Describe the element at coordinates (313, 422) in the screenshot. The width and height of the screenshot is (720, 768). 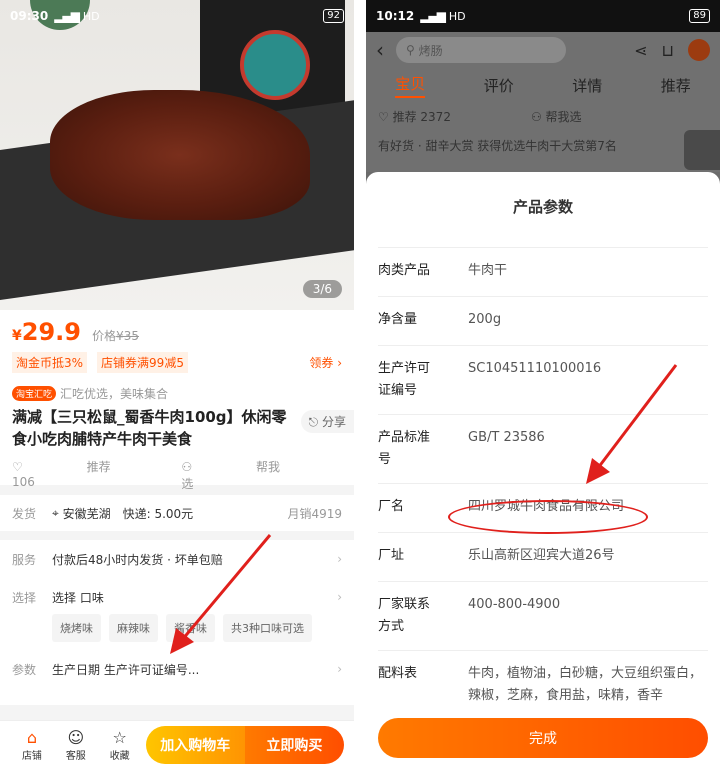
I see `share-icon: ⎋` at that location.